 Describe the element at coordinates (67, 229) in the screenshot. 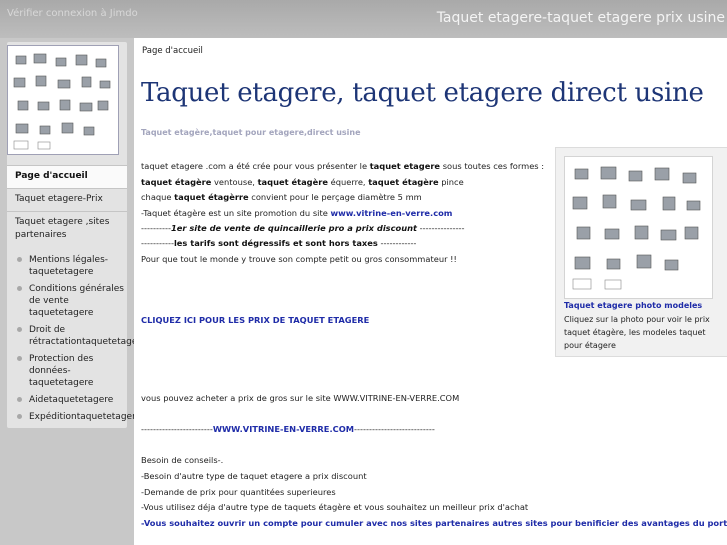

I see `nav-item-partners: Taquet etagere ,sites partenaires` at that location.